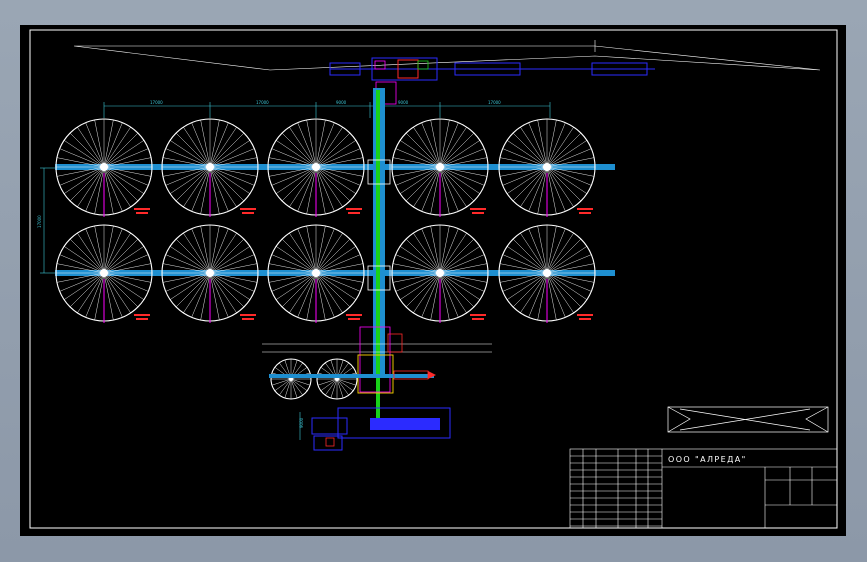  I want to click on dim-label-2: 17000, so click(262, 102).